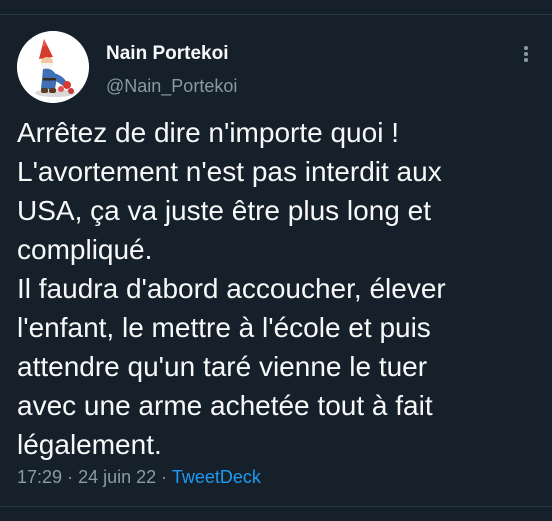 The height and width of the screenshot is (521, 552). Describe the element at coordinates (117, 477) in the screenshot. I see `tweet-date: 24 juin 22` at that location.